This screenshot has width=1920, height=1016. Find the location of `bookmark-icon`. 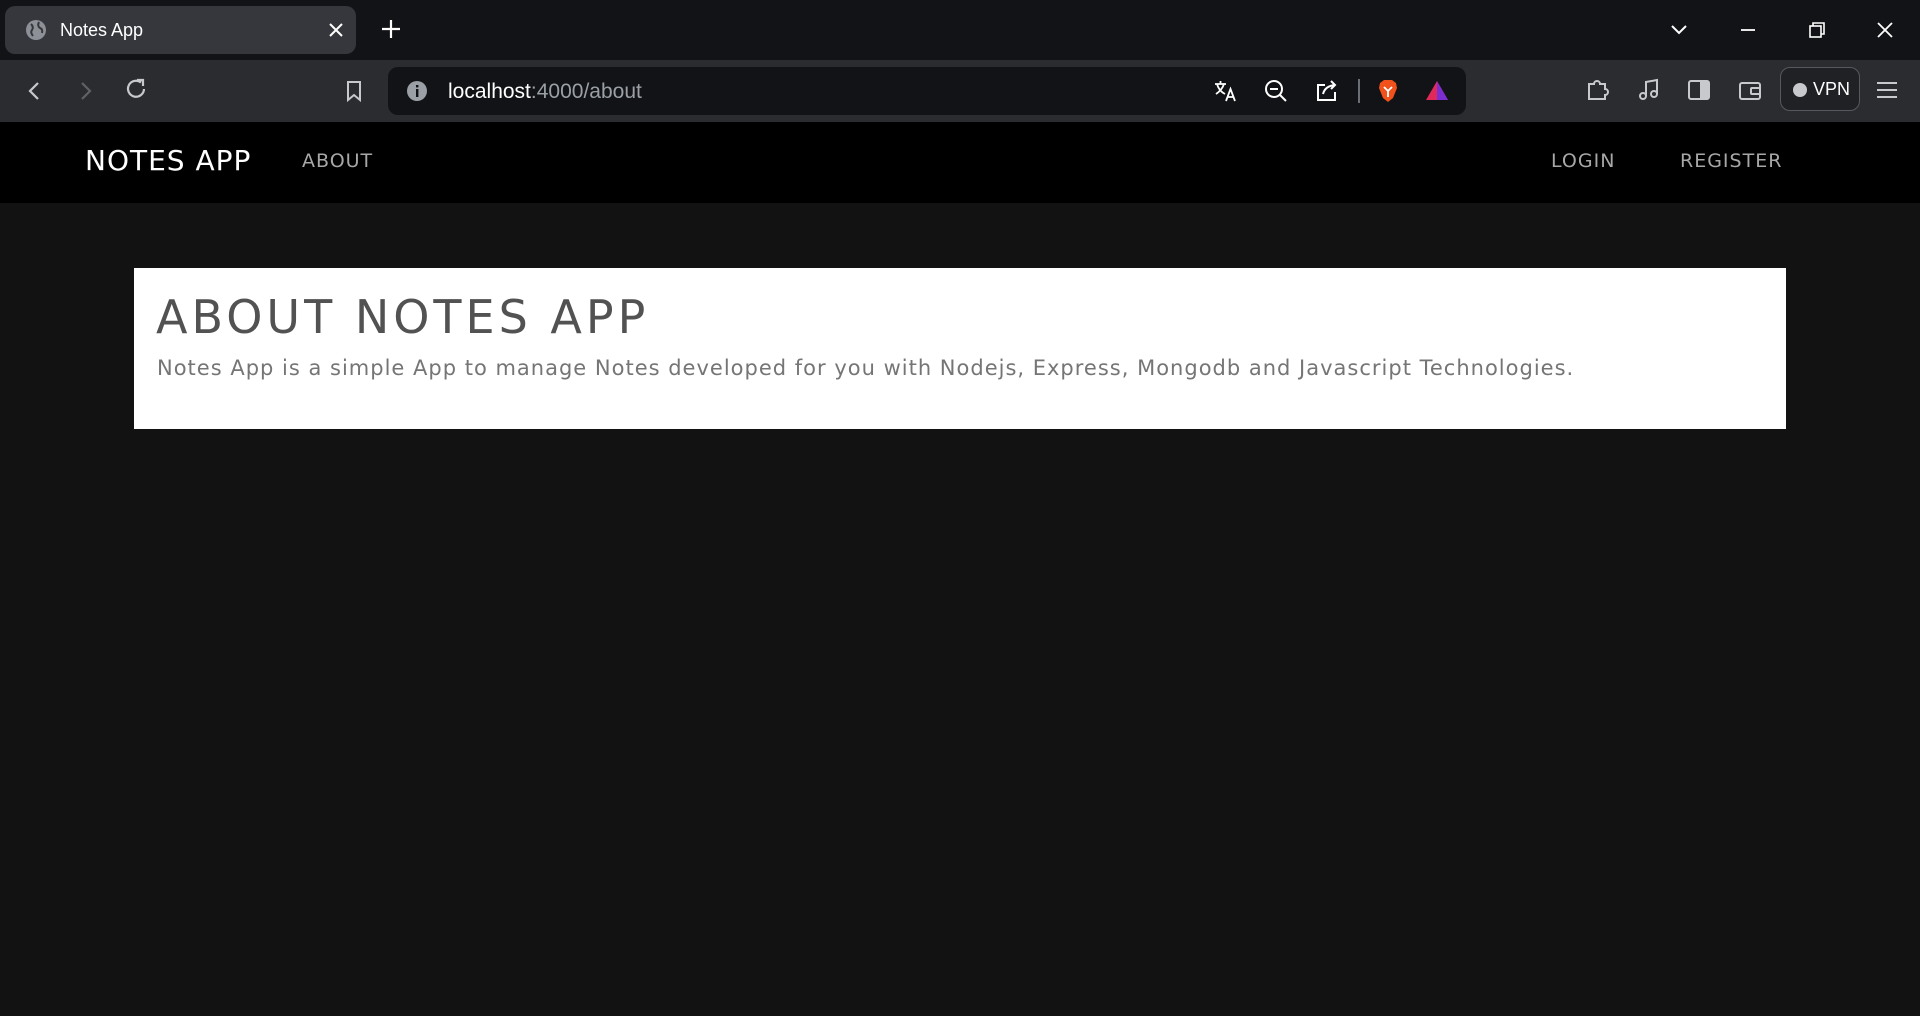

bookmark-icon is located at coordinates (354, 91).